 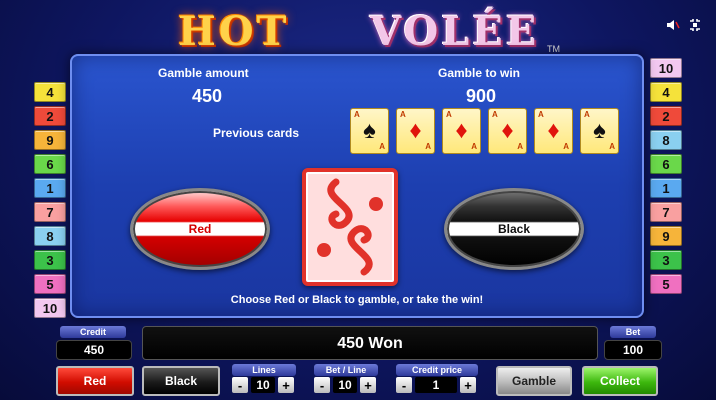 I want to click on win-message: 450 Won, so click(x=370, y=343).